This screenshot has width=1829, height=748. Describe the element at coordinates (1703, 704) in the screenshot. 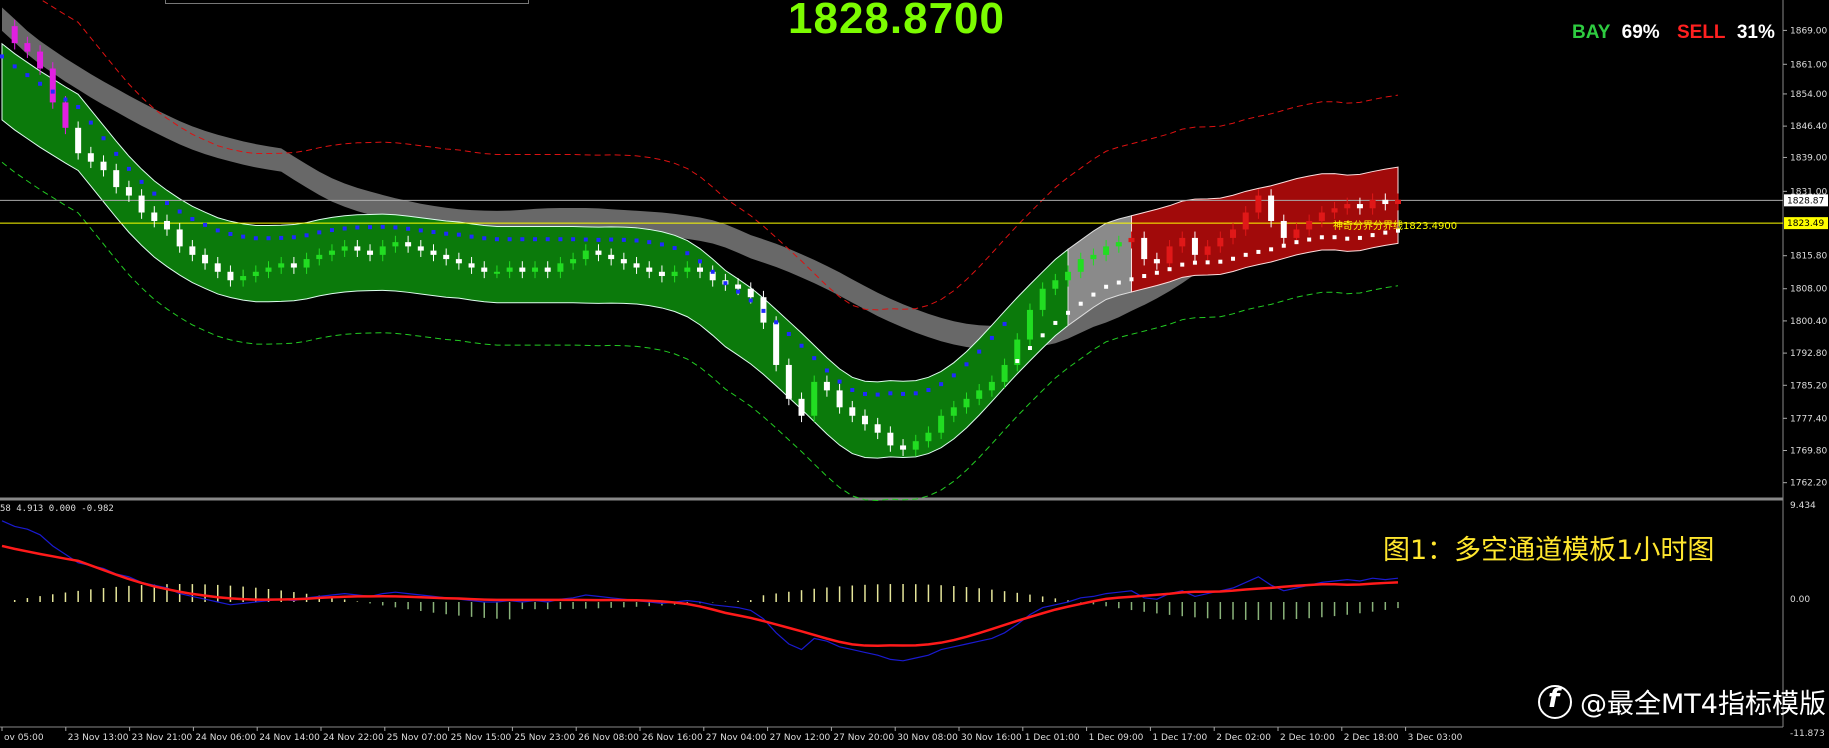

I see `watermark-text: @最全MT4指标模版` at that location.